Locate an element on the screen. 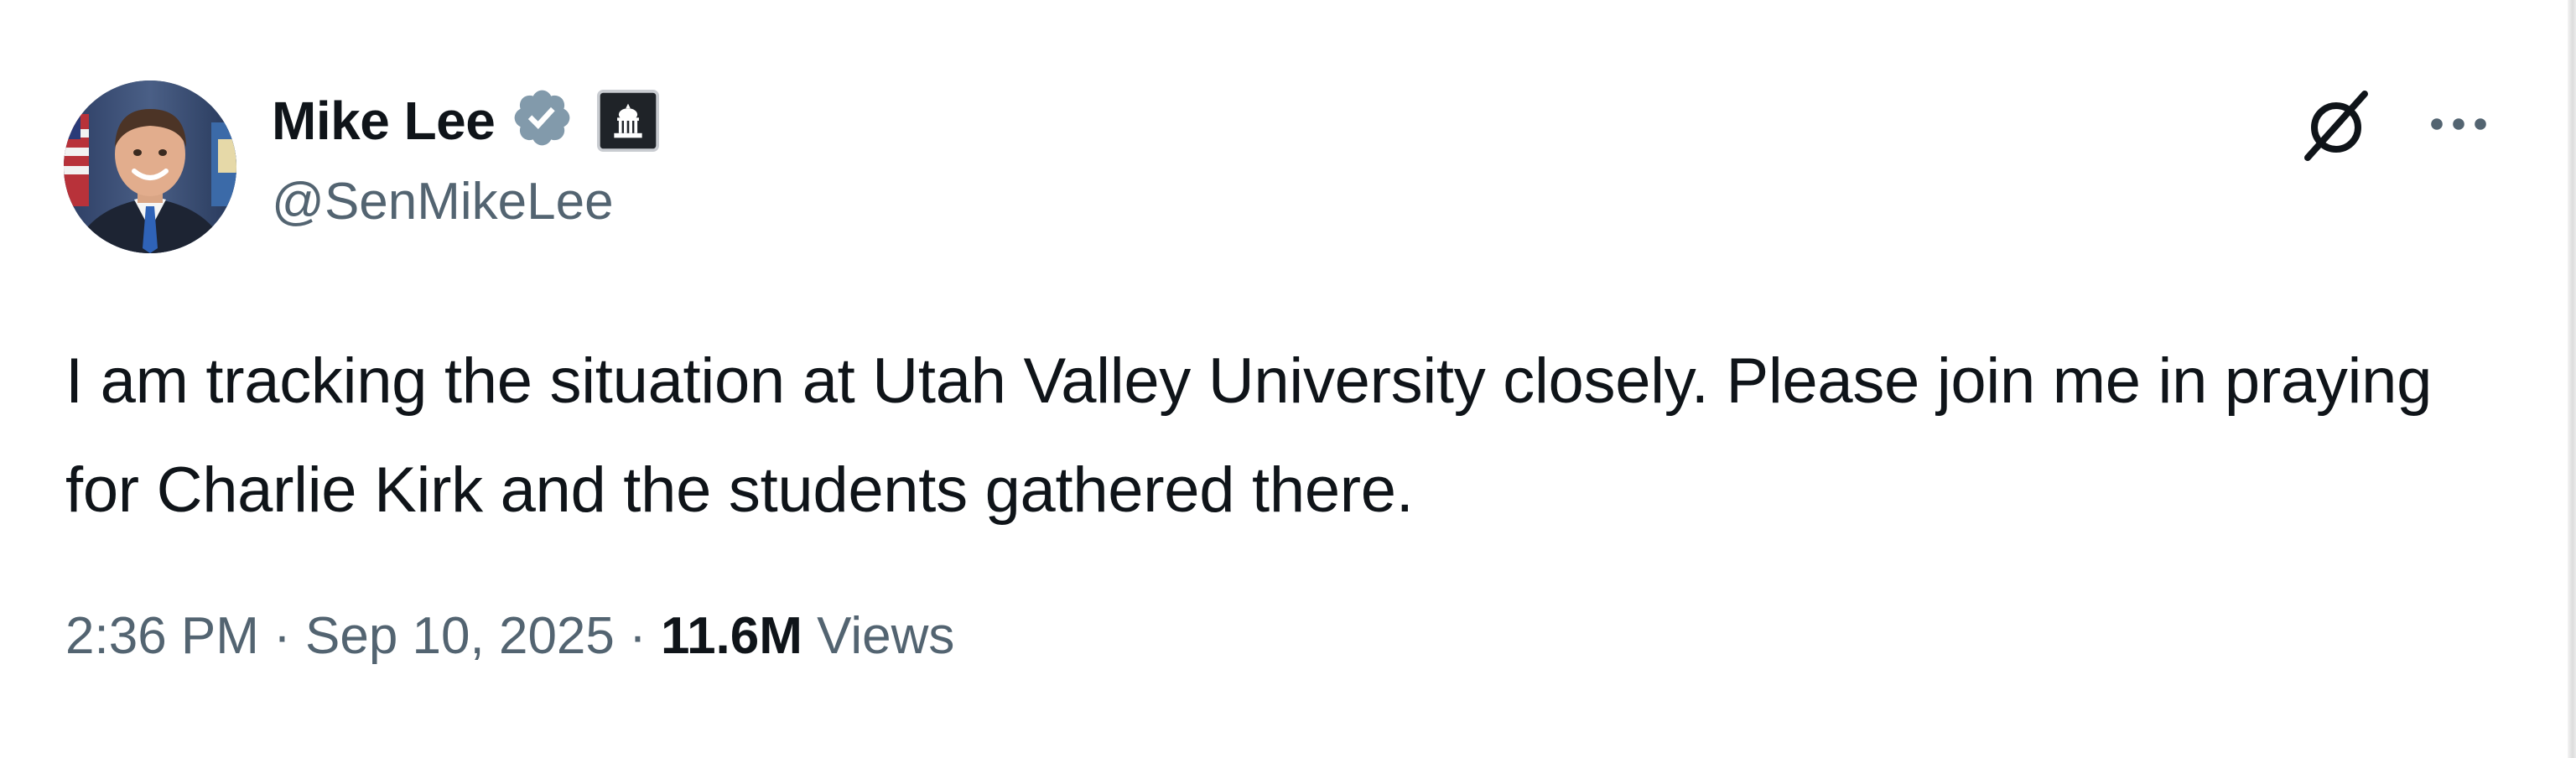  tweet-metadata: 2:36 PM · Sep 10, 2025 · 11.6M Views is located at coordinates (509, 636).